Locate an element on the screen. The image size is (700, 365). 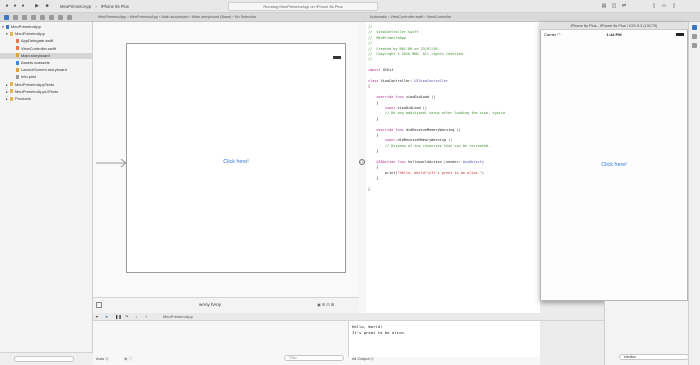
variables-actions-icon: ◉ ⓘ is located at coordinates (128, 359).